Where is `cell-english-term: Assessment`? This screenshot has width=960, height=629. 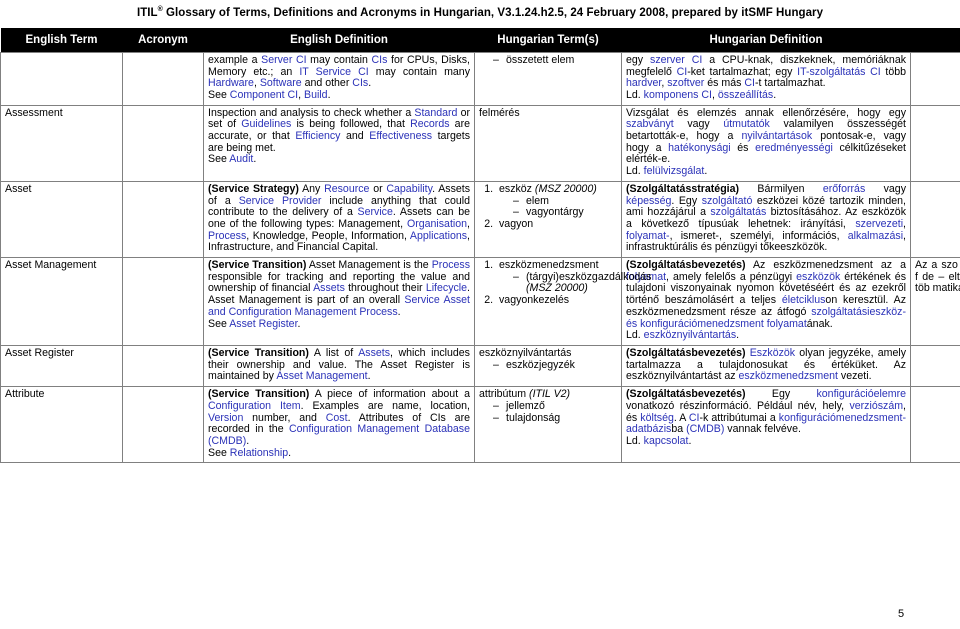
cell-english-term: Assessment is located at coordinates (61, 143).